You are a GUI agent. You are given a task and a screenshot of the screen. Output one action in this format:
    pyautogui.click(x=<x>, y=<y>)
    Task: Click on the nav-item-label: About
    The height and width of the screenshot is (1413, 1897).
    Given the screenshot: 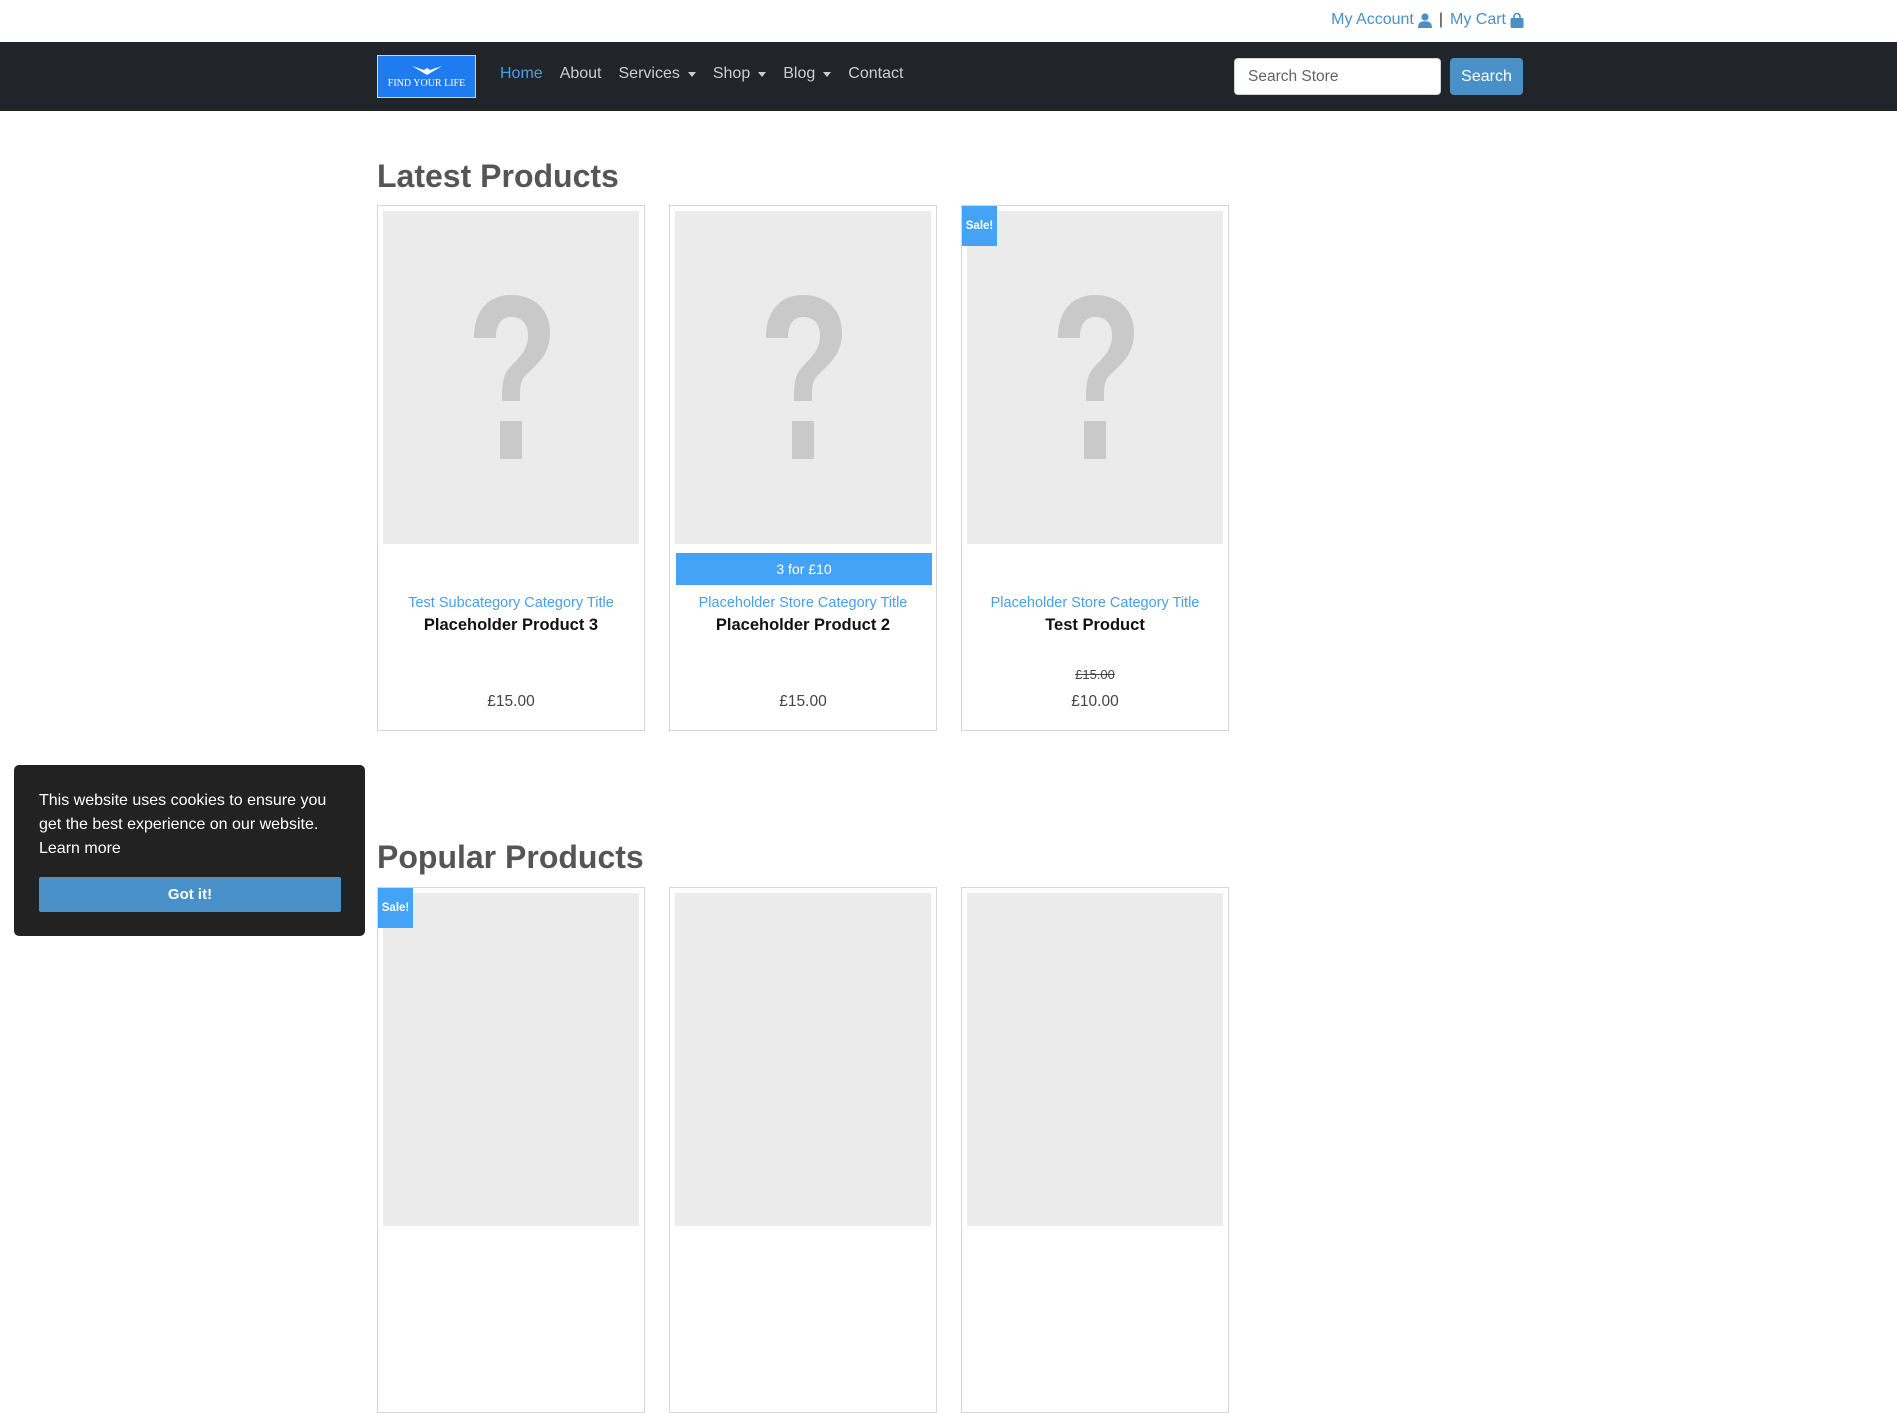 What is the action you would take?
    pyautogui.click(x=580, y=73)
    